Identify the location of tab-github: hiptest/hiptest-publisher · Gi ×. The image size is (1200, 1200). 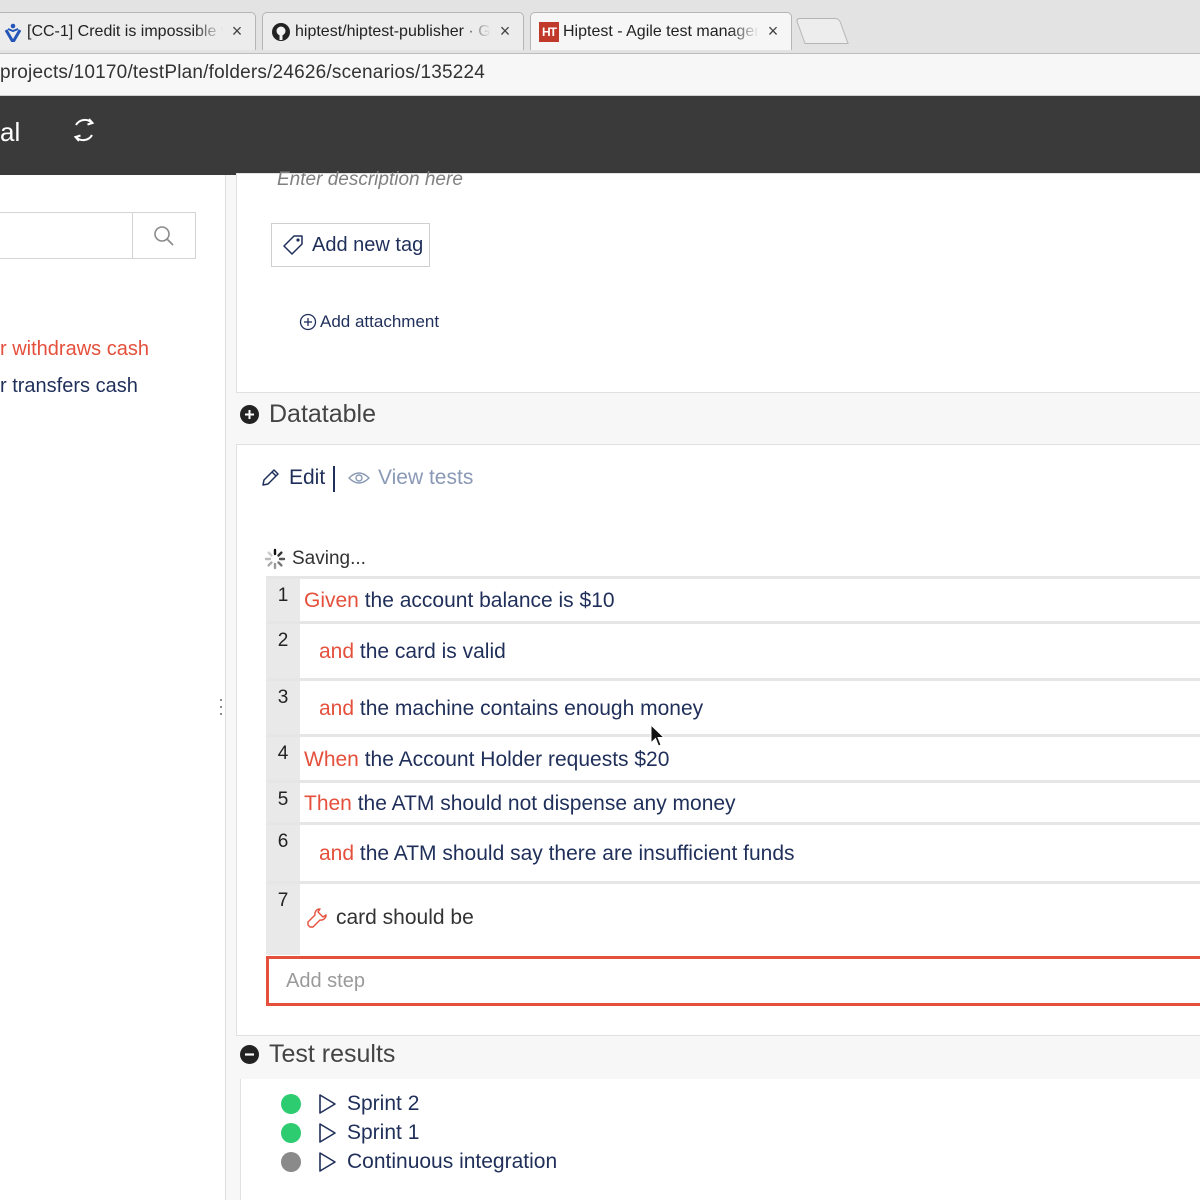
(393, 31).